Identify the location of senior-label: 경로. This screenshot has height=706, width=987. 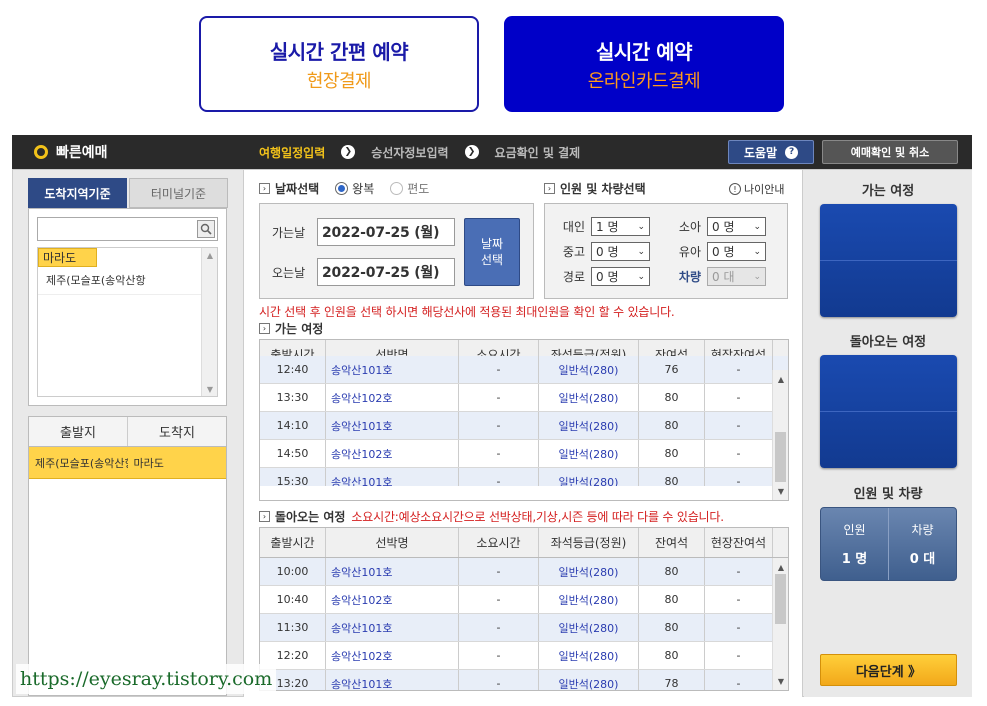
(573, 277).